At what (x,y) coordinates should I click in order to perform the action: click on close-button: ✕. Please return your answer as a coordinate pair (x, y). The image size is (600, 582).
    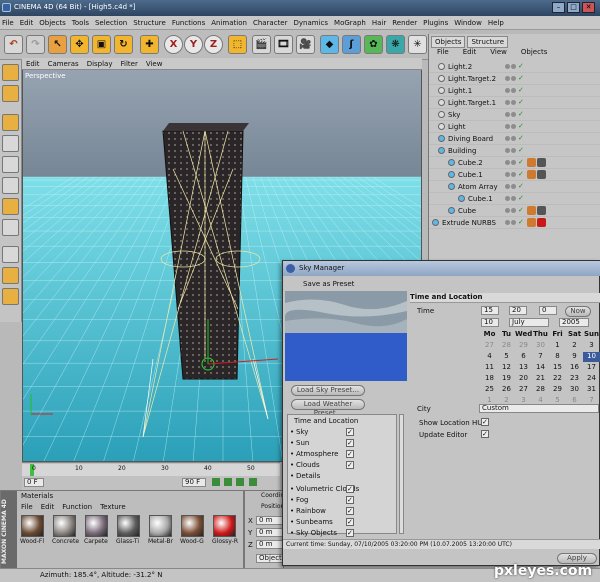
    Looking at the image, I should click on (588, 7).